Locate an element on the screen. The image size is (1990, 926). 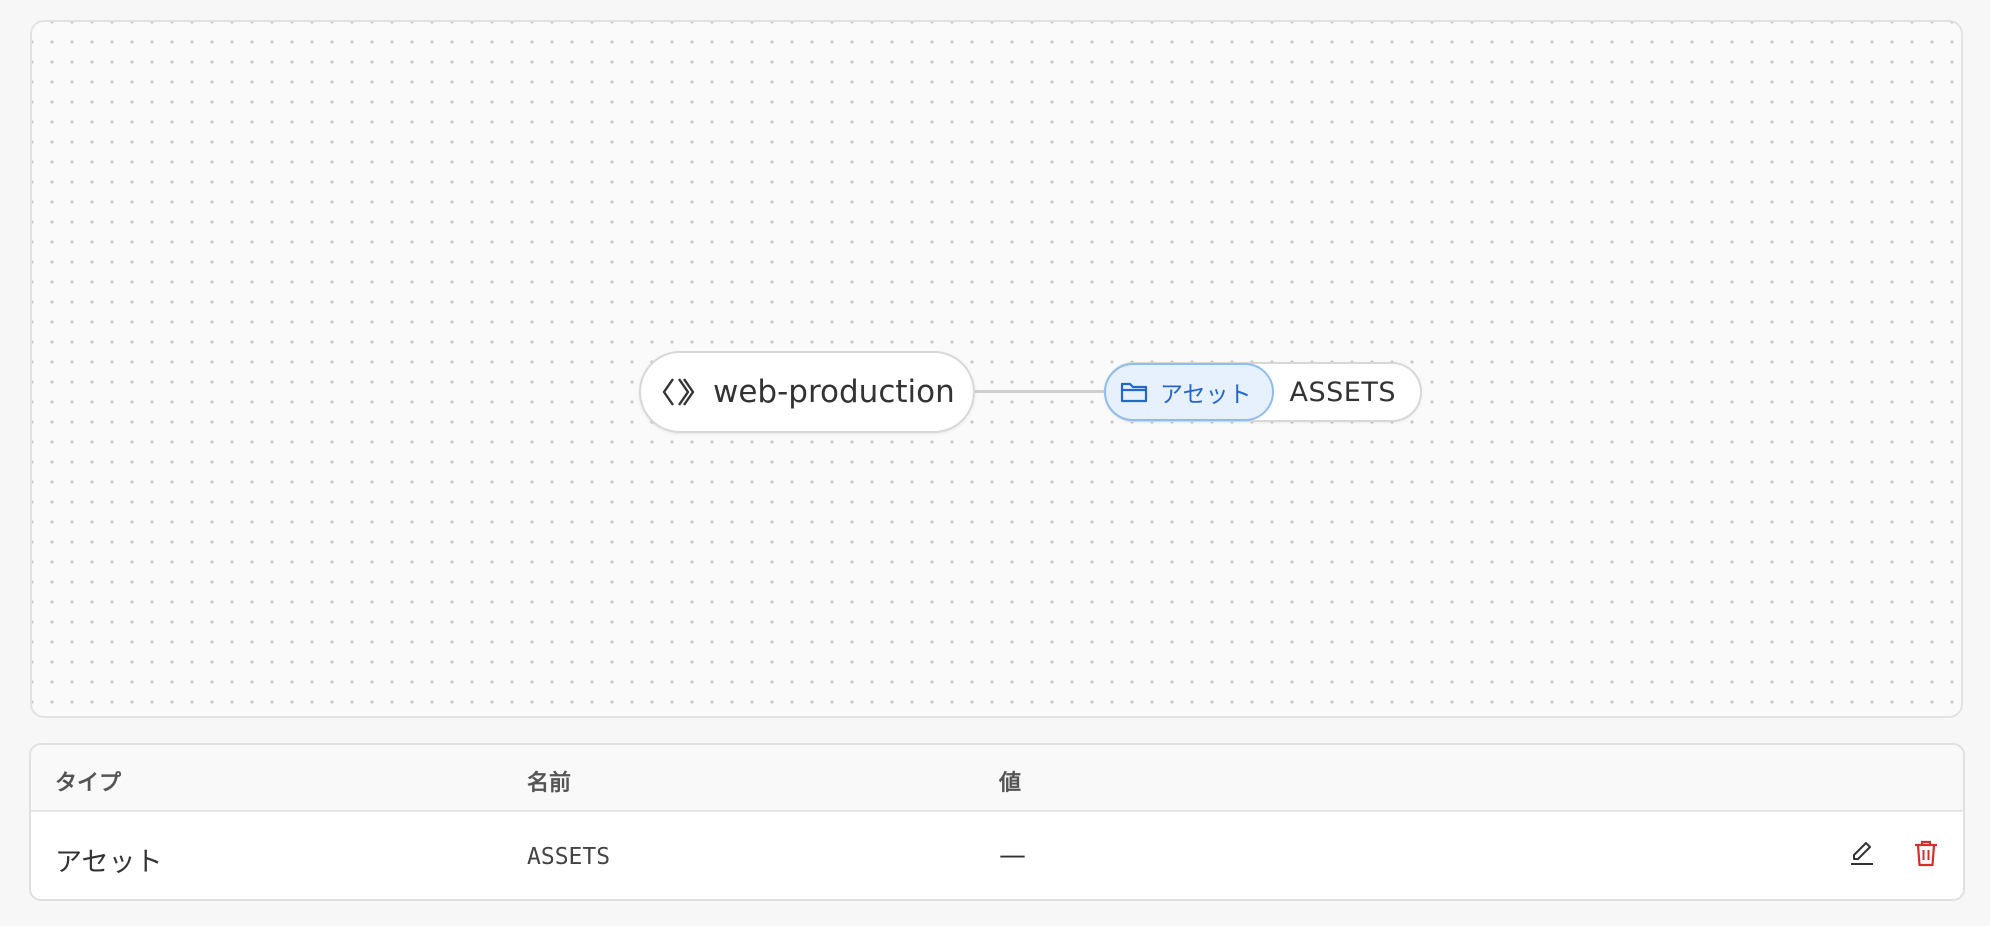
root-node-web-production: web-production is located at coordinates (807, 392).